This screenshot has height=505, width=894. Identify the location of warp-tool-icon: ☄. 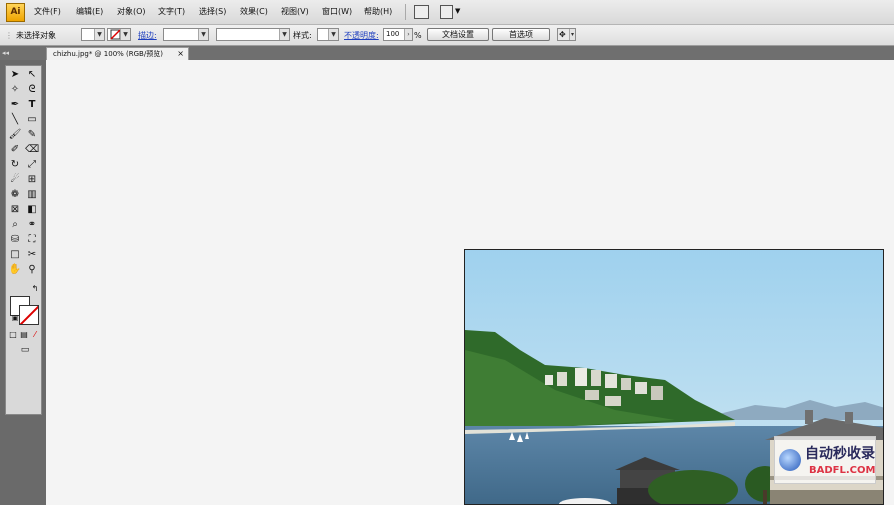
(15, 179).